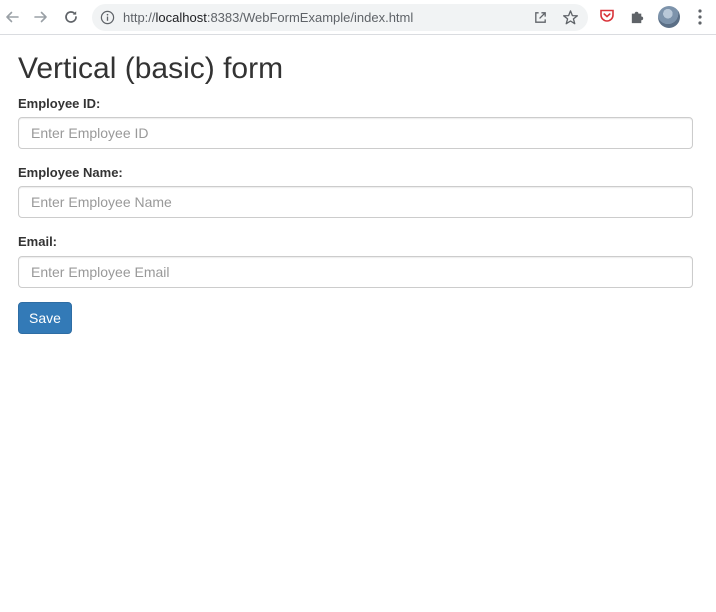 The height and width of the screenshot is (612, 716). Describe the element at coordinates (107, 17) in the screenshot. I see `info-icon` at that location.